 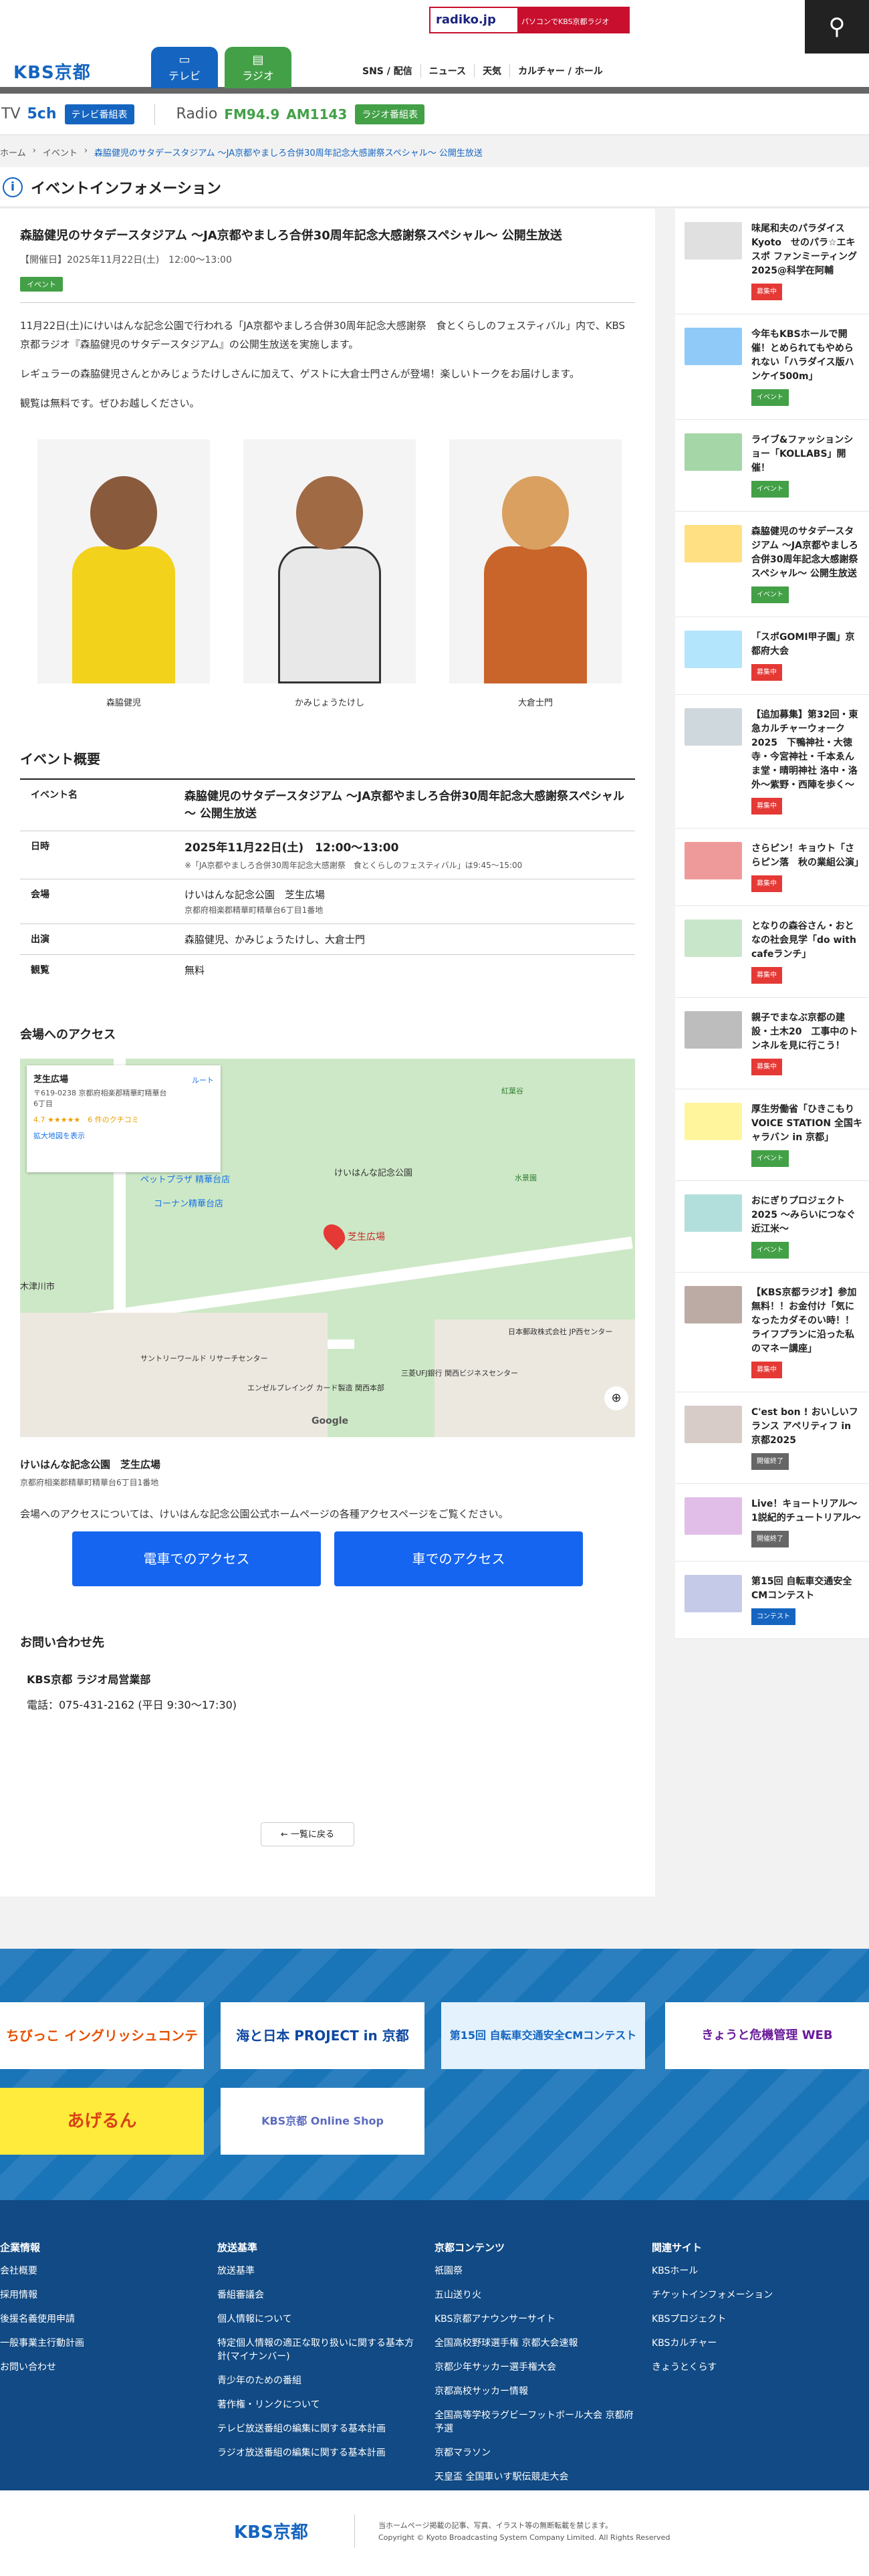 I want to click on footer-link: 番組審議会, so click(x=317, y=2294).